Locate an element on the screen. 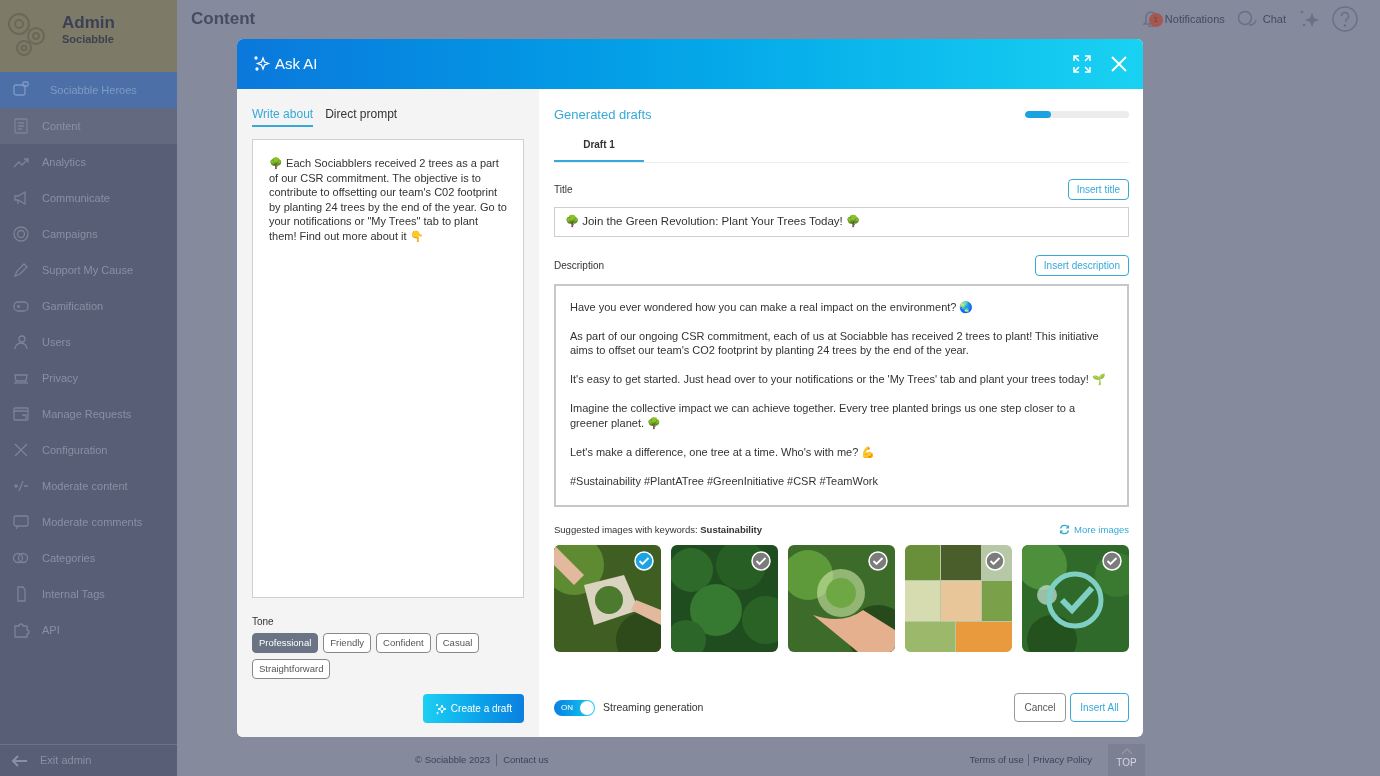 Image resolution: width=1380 pixels, height=776 pixels. arrow-left-icon is located at coordinates (20, 760).